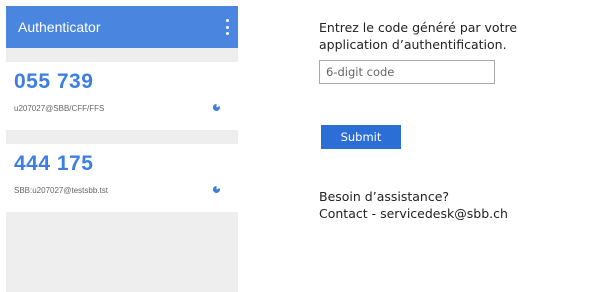 The height and width of the screenshot is (292, 591). What do you see at coordinates (122, 27) in the screenshot?
I see `app-bar: Authenticator` at bounding box center [122, 27].